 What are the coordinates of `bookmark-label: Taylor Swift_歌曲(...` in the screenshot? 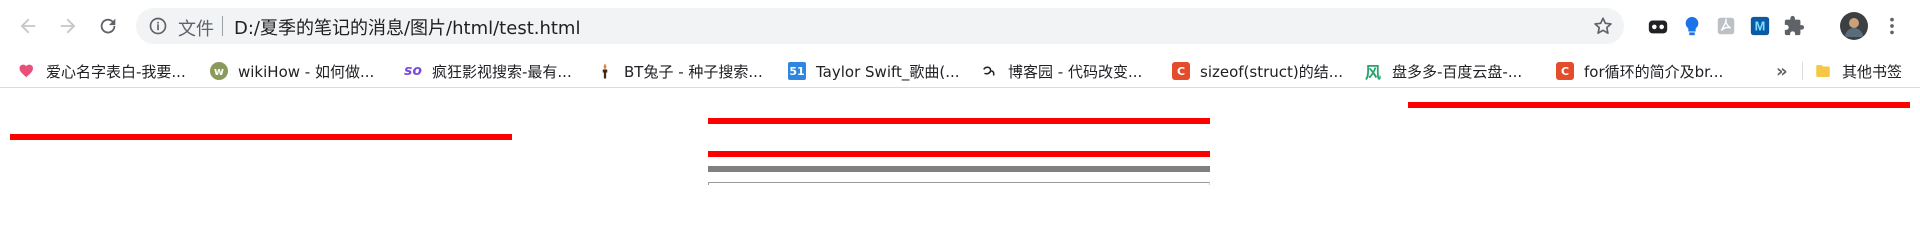 It's located at (888, 71).